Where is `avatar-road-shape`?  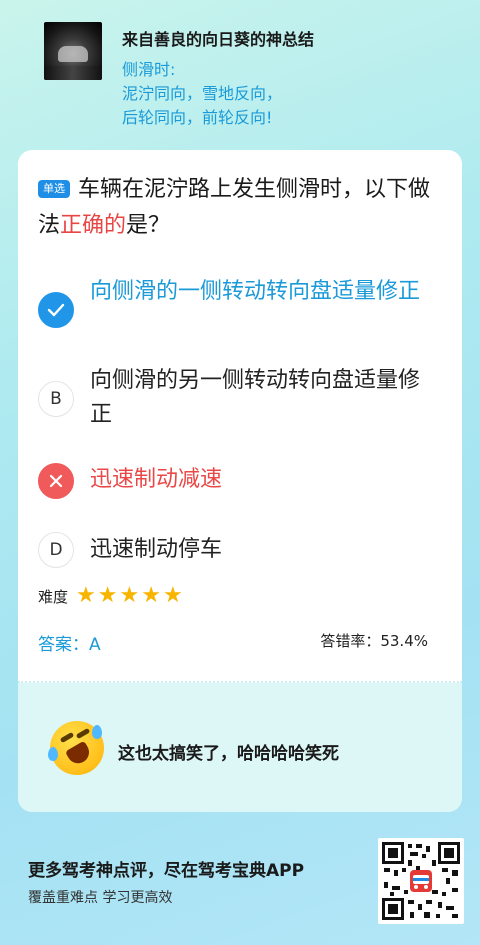 avatar-road-shape is located at coordinates (73, 73).